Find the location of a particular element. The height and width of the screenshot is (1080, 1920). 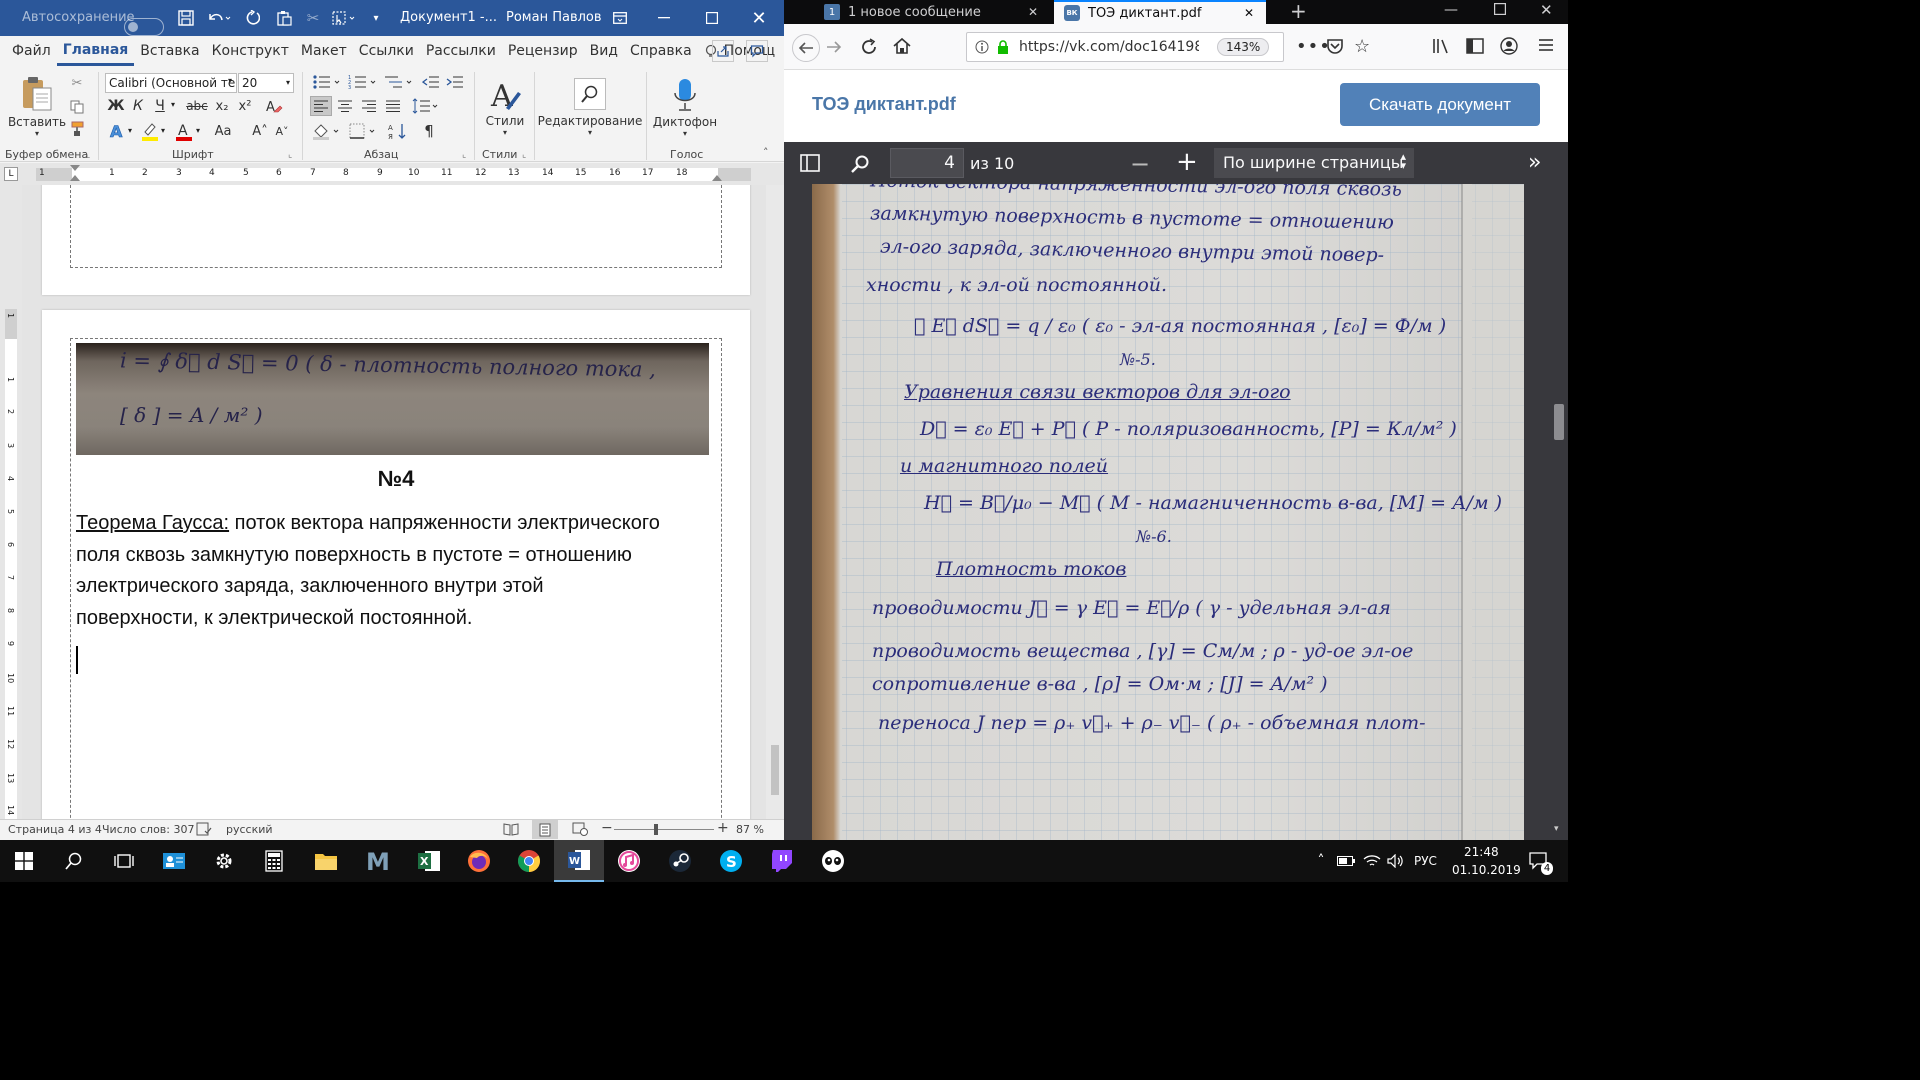

left-indent-marker is located at coordinates (75, 178).